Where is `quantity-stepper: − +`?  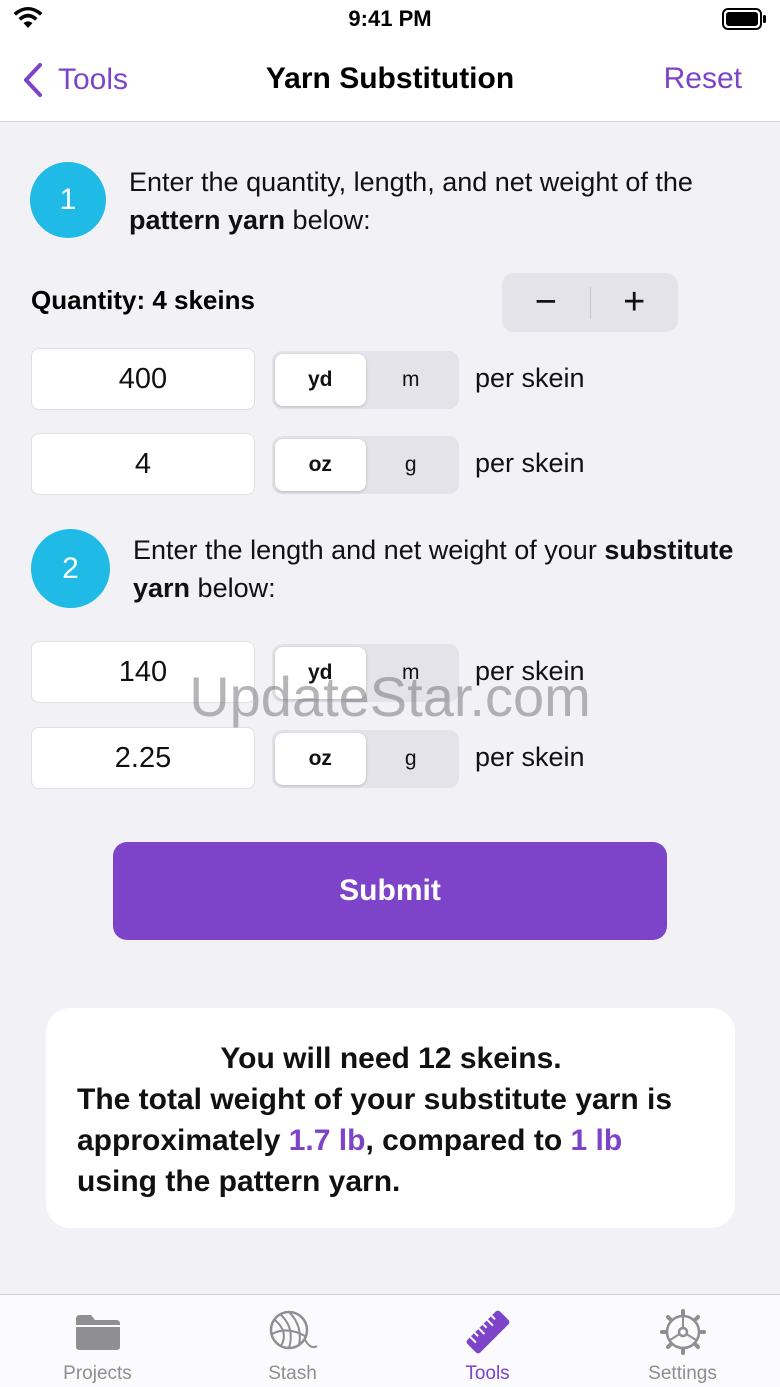 quantity-stepper: − + is located at coordinates (590, 302).